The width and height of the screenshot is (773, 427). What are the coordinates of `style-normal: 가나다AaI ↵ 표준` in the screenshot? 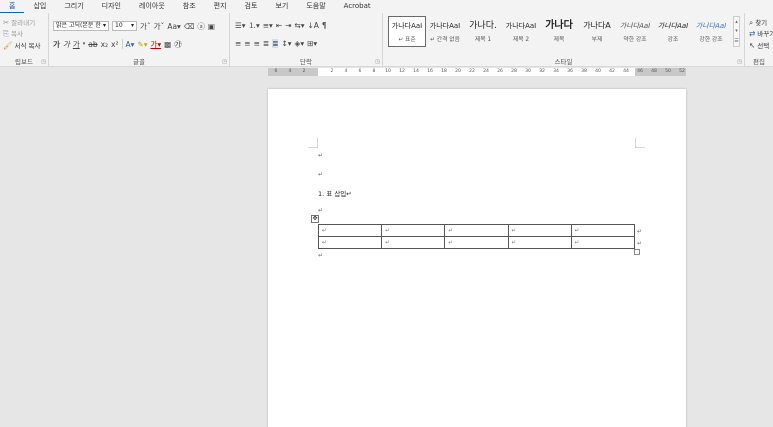 It's located at (407, 31).